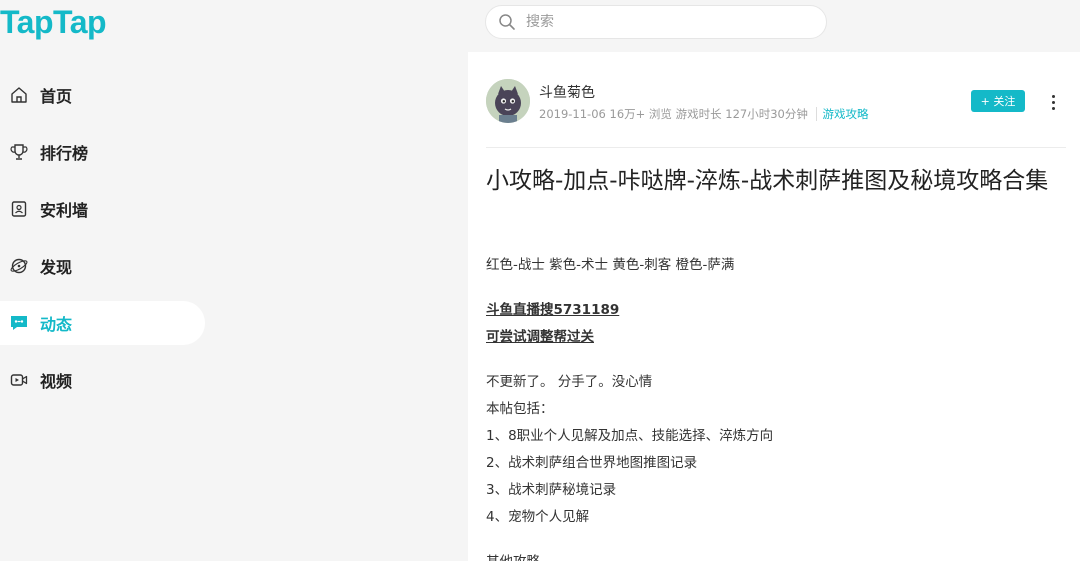 Image resolution: width=1080 pixels, height=561 pixels. Describe the element at coordinates (19, 323) in the screenshot. I see `chat-bubble-icon` at that location.